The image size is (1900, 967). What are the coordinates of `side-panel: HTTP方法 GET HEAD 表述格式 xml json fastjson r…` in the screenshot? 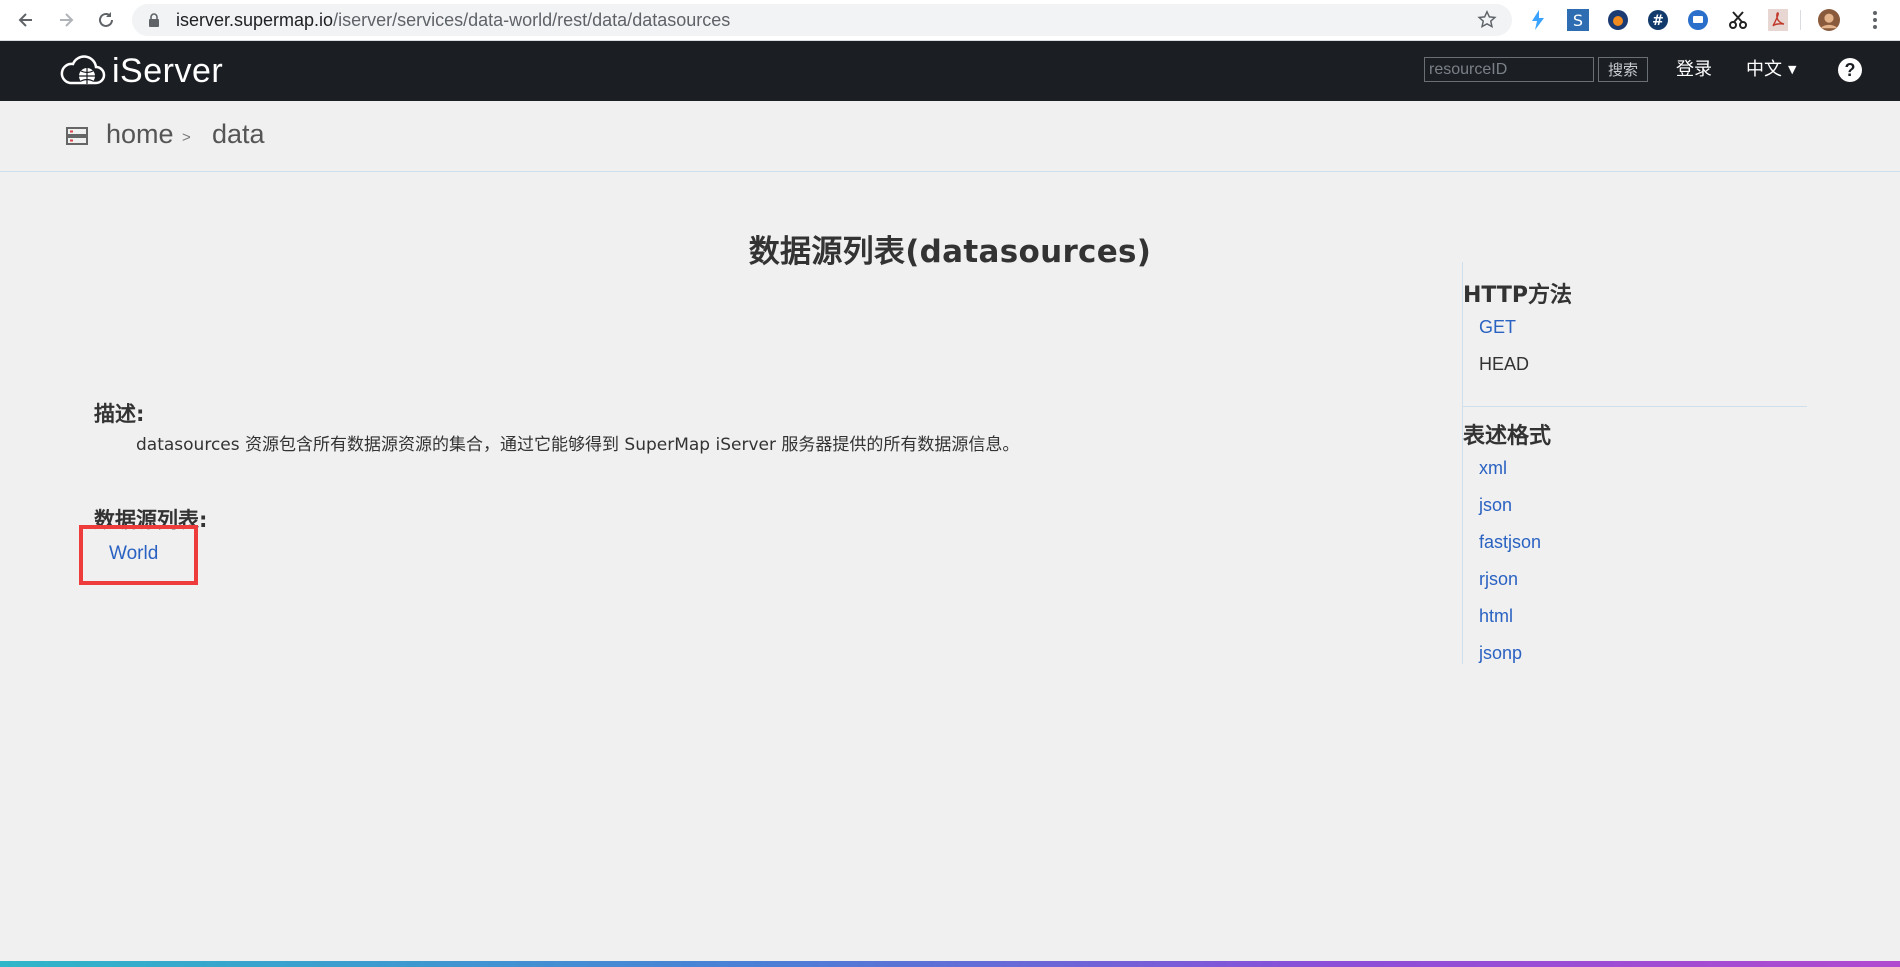 It's located at (1634, 463).